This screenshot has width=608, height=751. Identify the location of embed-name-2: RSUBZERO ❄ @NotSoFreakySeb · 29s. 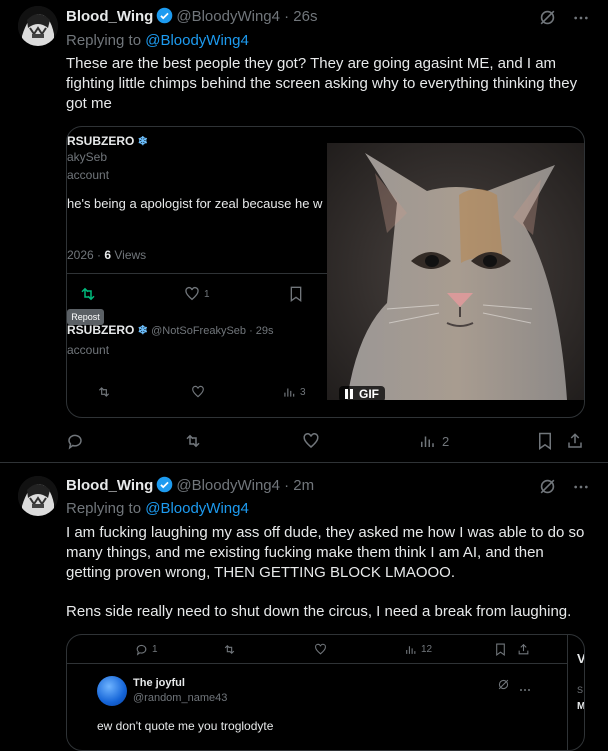
(170, 330).